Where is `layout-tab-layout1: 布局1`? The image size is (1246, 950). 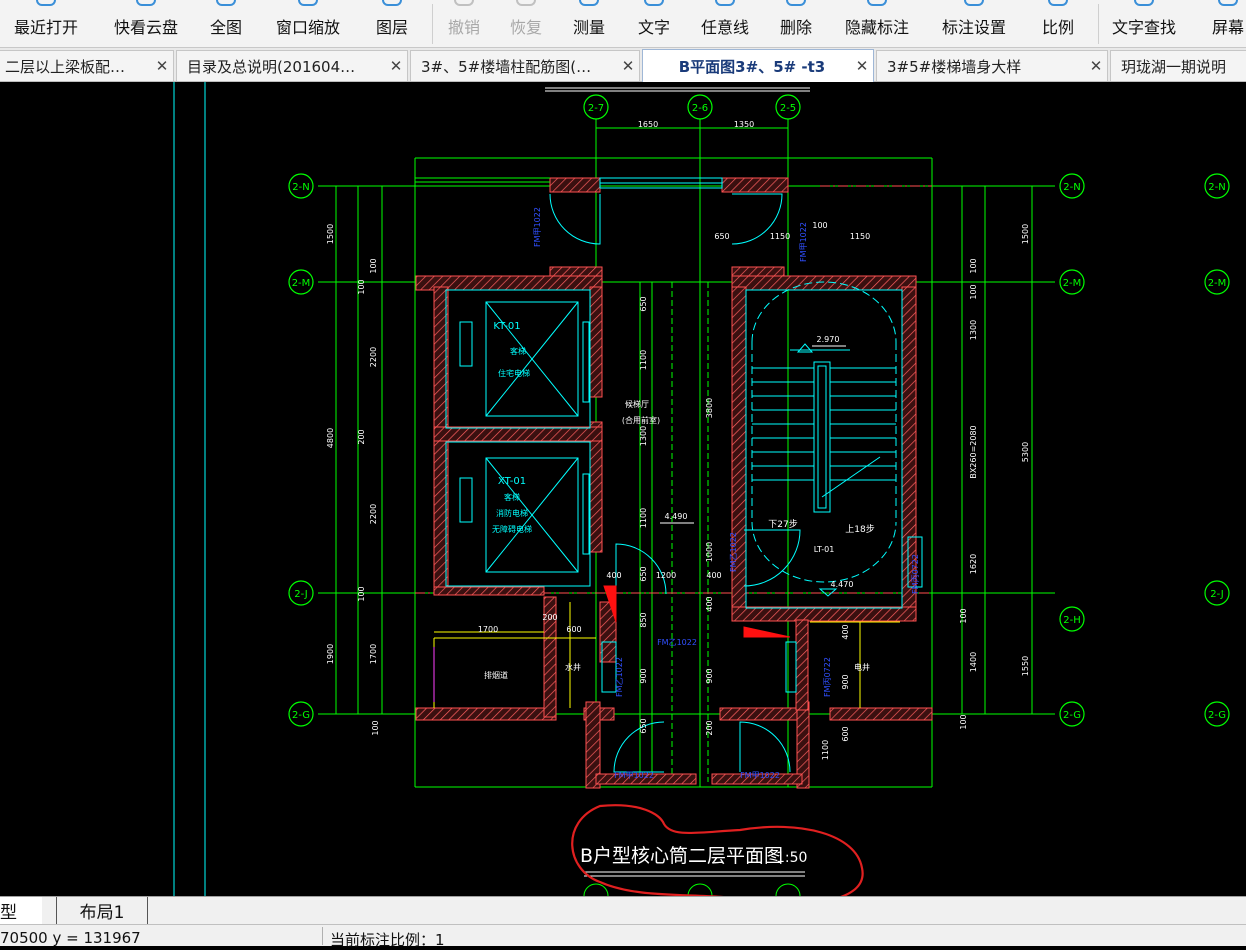 layout-tab-layout1: 布局1 is located at coordinates (102, 910).